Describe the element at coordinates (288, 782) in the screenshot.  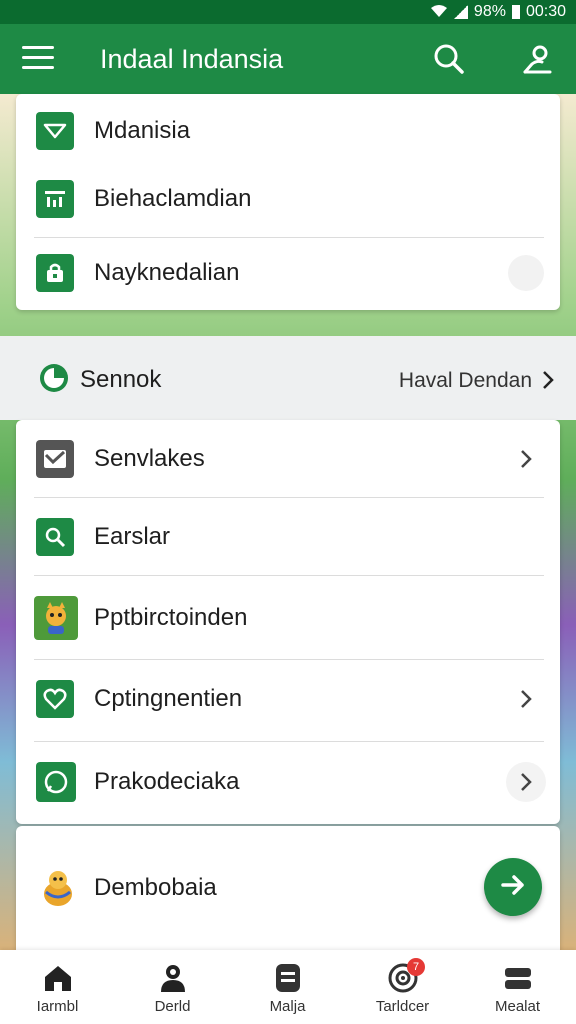
I see `list-item-prakodeciaka: Prakodeciaka` at that location.